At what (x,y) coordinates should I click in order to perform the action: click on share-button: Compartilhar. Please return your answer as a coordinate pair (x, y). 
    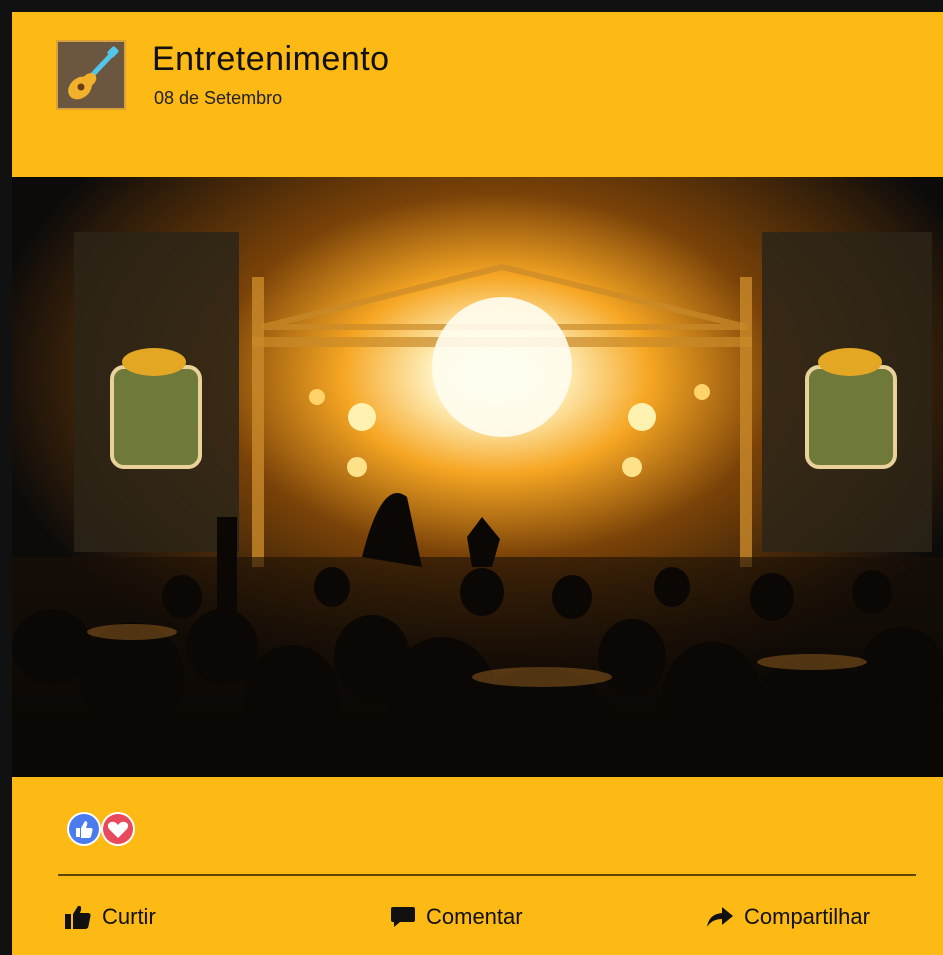
    Looking at the image, I should click on (788, 917).